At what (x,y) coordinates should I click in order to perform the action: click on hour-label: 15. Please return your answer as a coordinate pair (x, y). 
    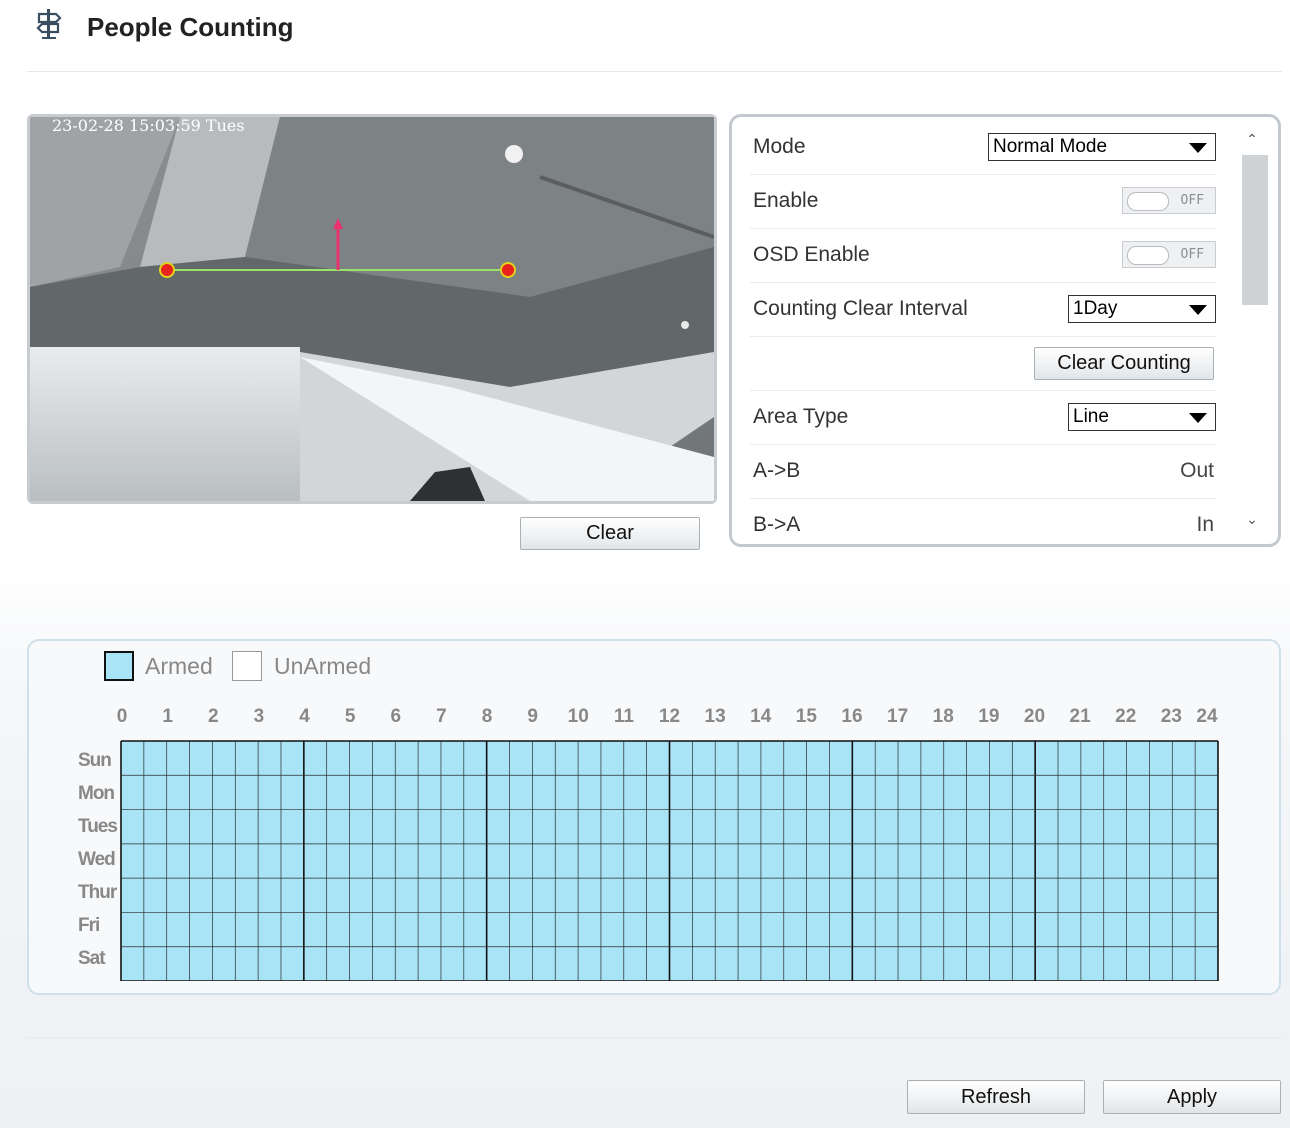
    Looking at the image, I should click on (806, 716).